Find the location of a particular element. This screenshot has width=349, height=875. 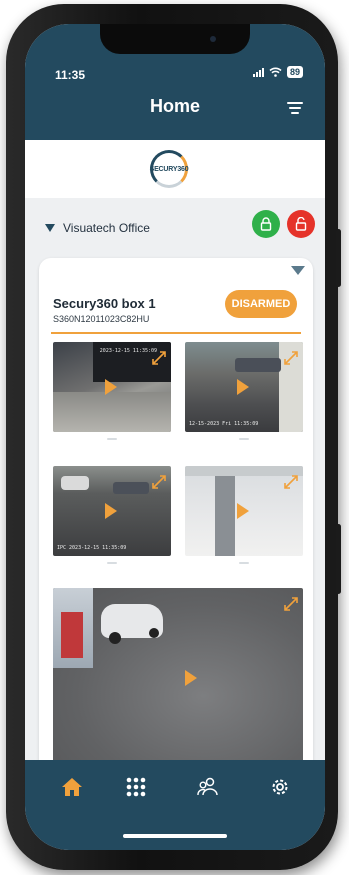

tab-users is located at coordinates (208, 787).